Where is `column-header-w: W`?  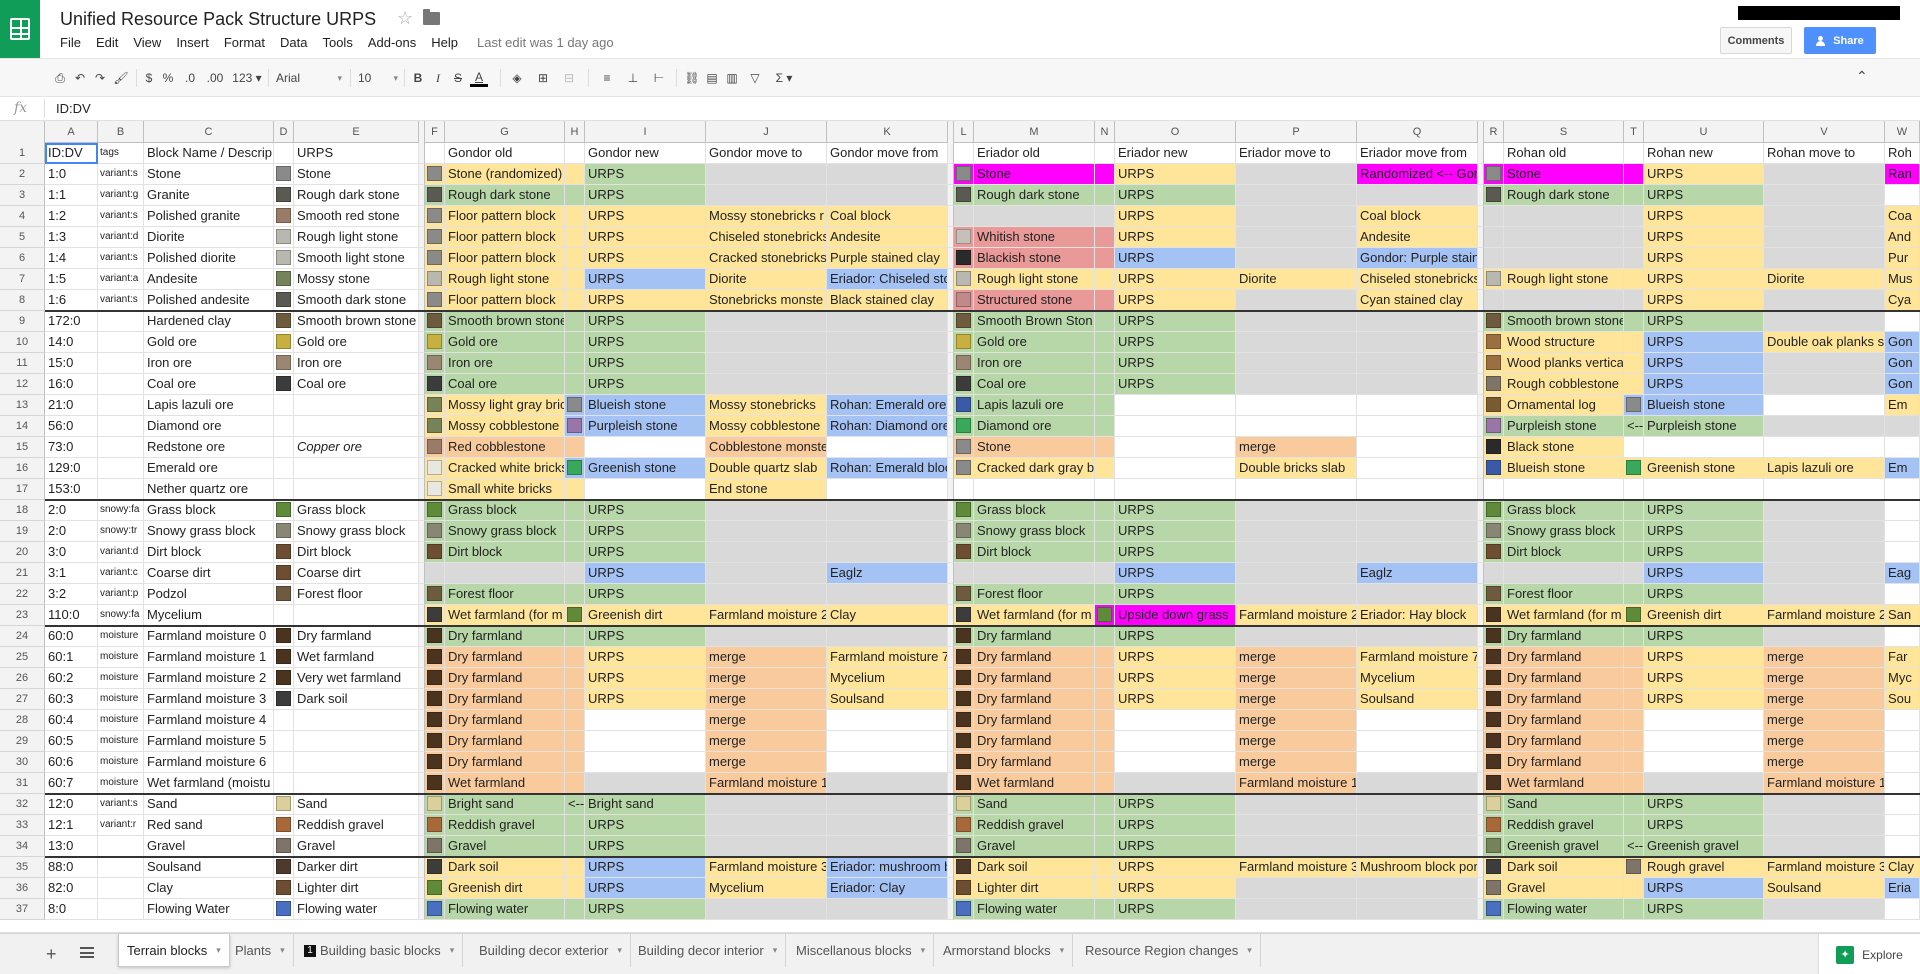
column-header-w: W is located at coordinates (1902, 132).